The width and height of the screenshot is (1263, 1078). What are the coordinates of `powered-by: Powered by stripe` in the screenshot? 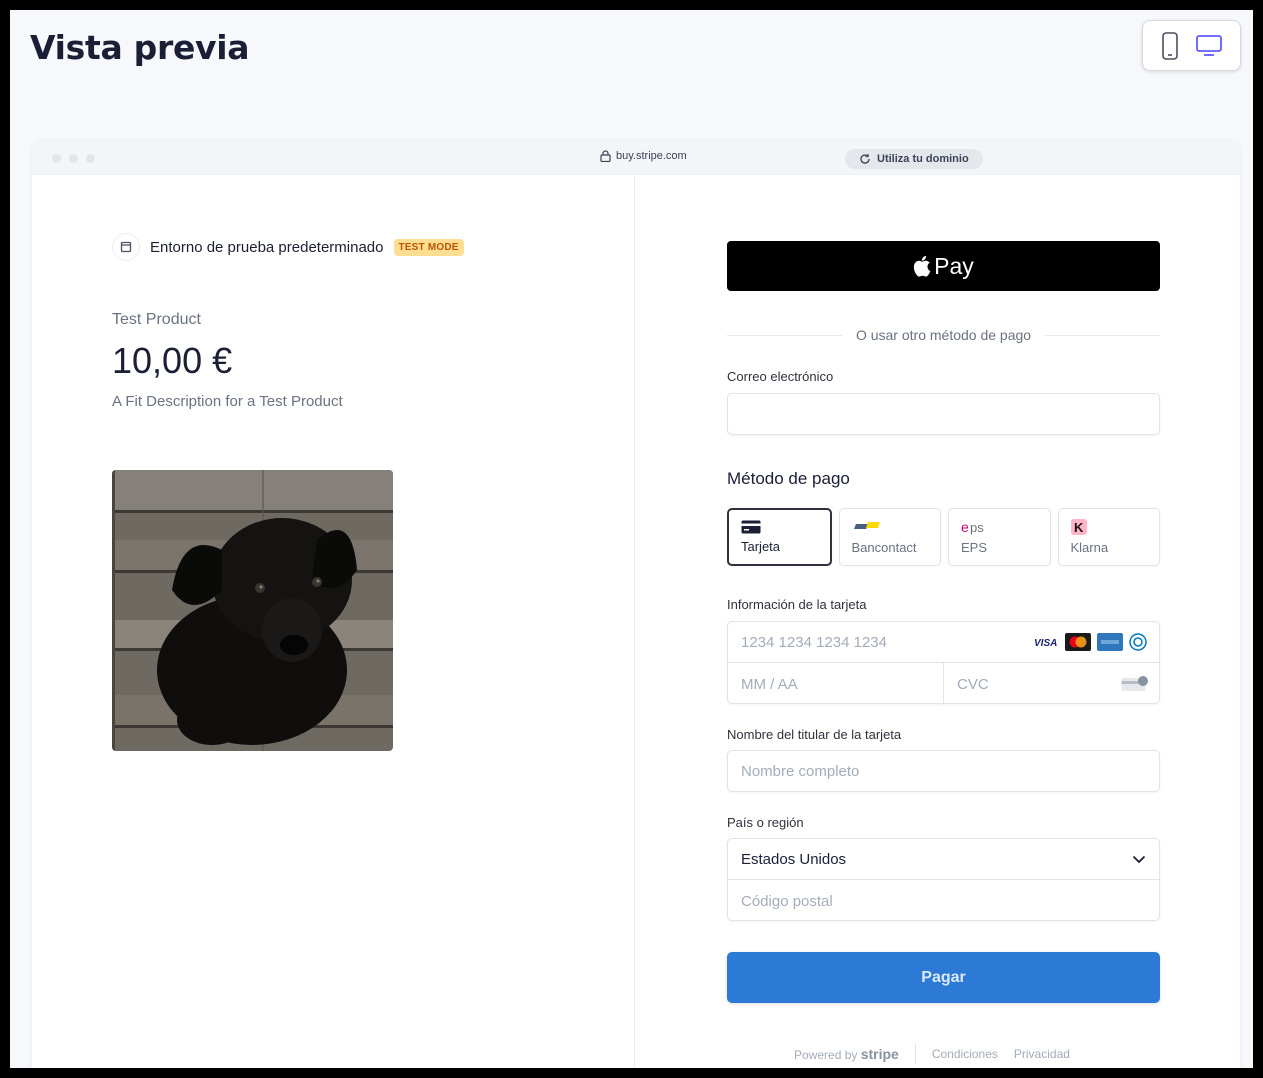 It's located at (846, 1054).